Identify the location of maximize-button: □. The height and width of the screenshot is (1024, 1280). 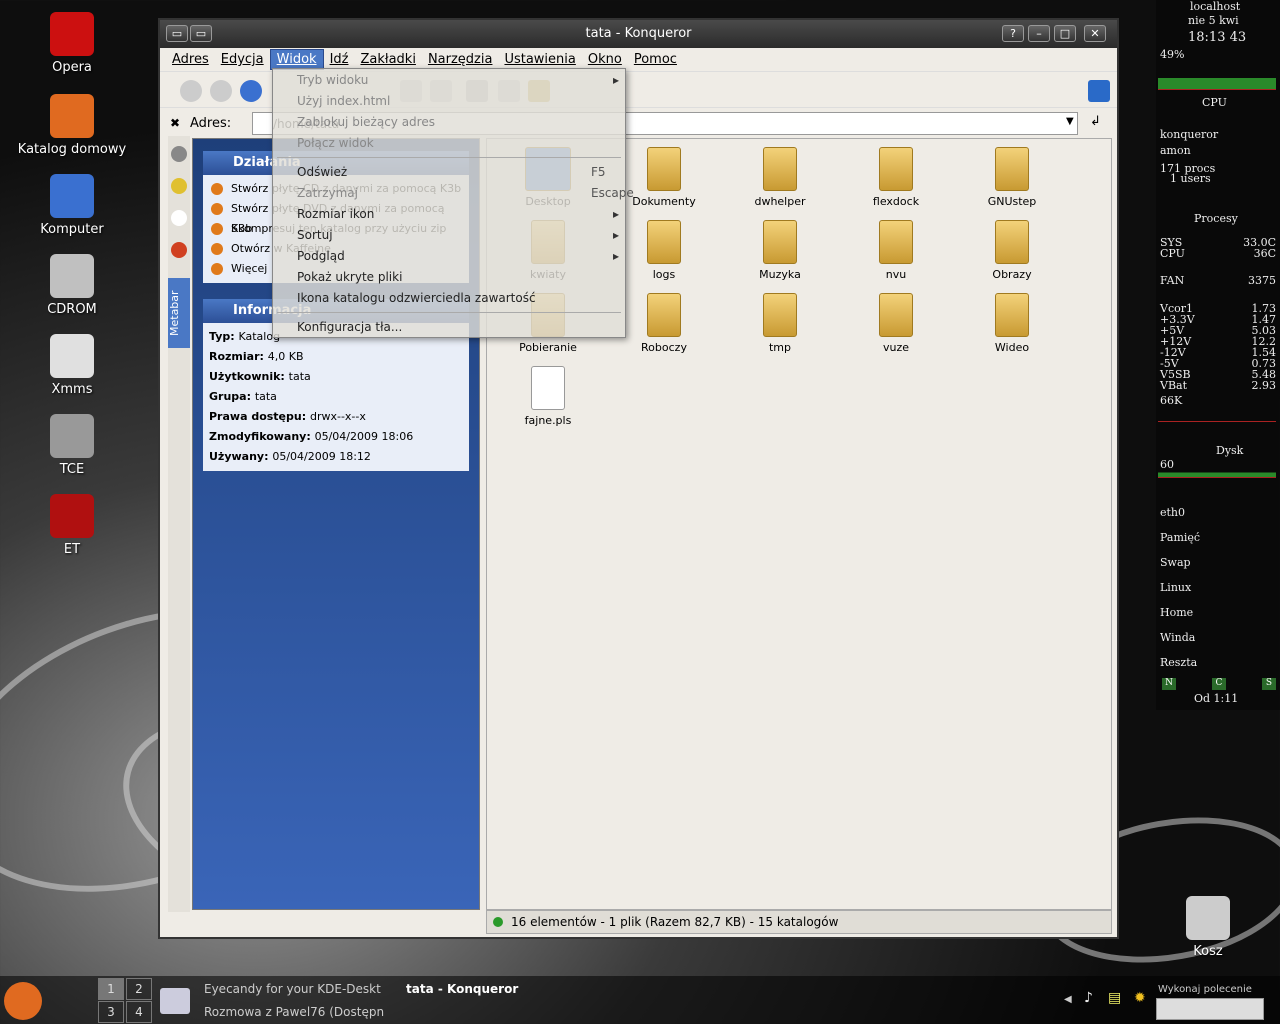
(1065, 33).